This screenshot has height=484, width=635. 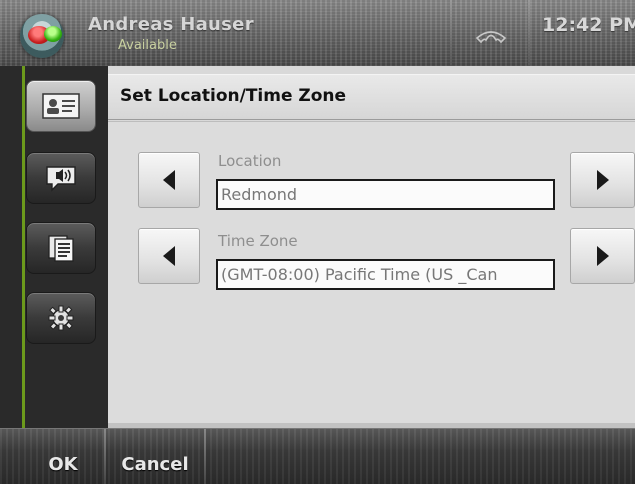 I want to click on user-name: Andreas Hauser, so click(x=171, y=24).